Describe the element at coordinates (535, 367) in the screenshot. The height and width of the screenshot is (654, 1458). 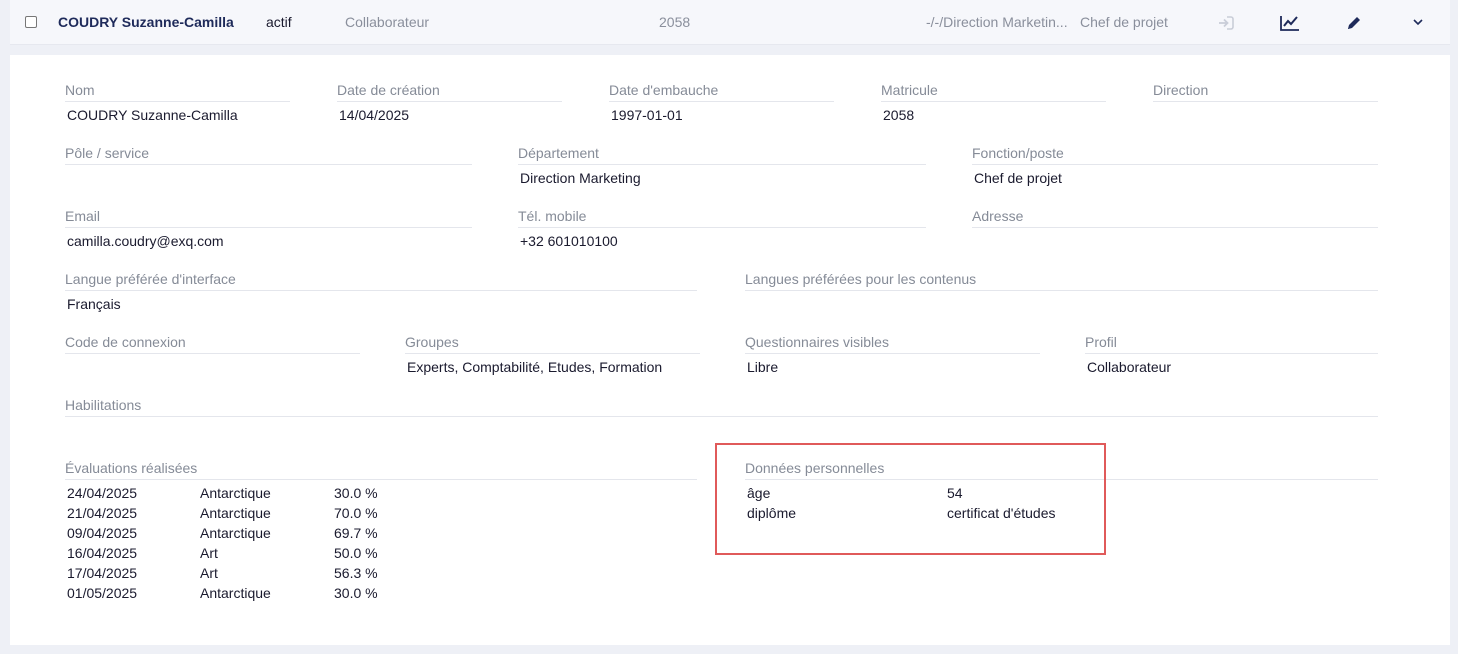
I see `field-value-groupes: Experts, Comptabilité, Etudes, Formation` at that location.